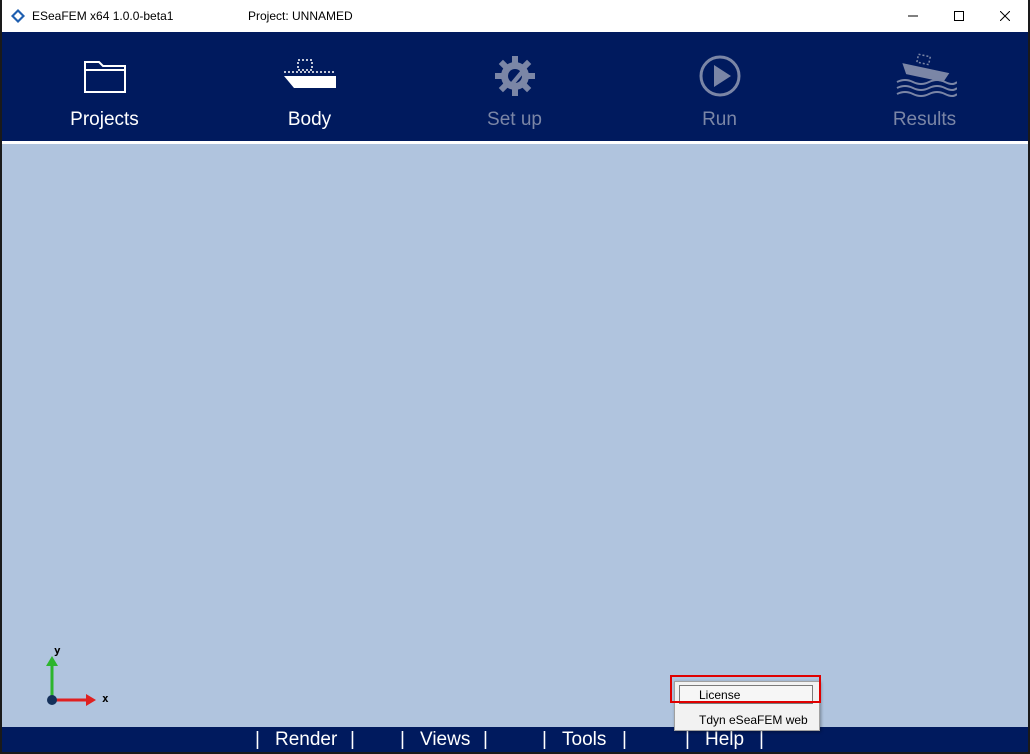 Image resolution: width=1030 pixels, height=754 pixels. I want to click on maximize-icon, so click(959, 16).